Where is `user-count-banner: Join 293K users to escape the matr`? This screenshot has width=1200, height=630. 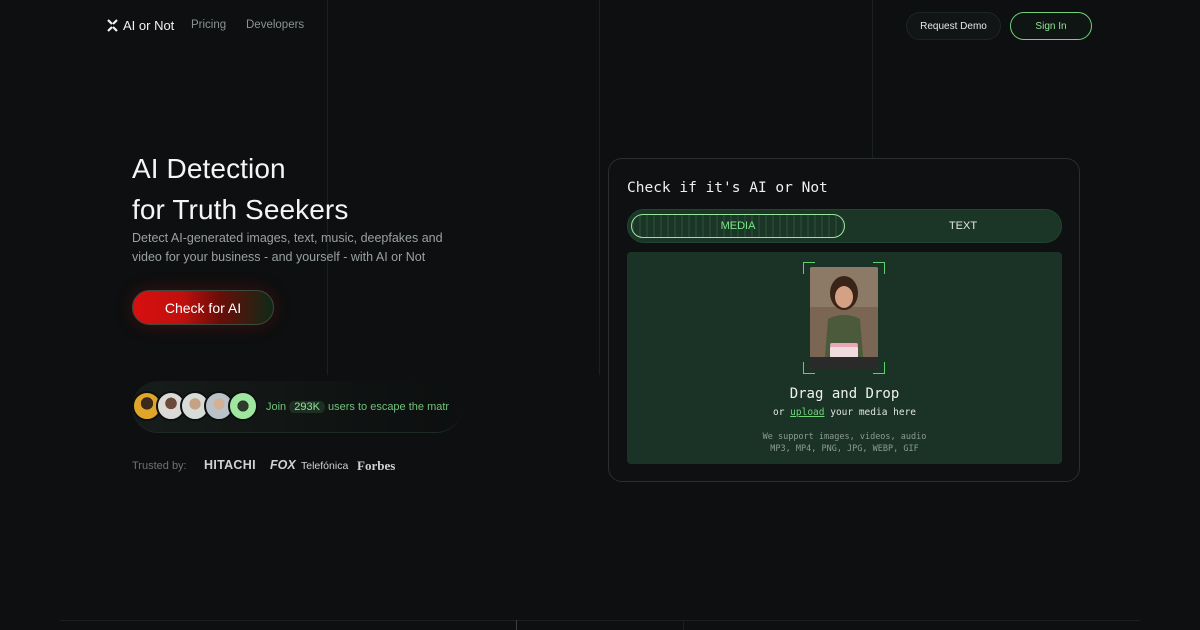
user-count-banner: Join 293K users to escape the matr is located at coordinates (297, 407).